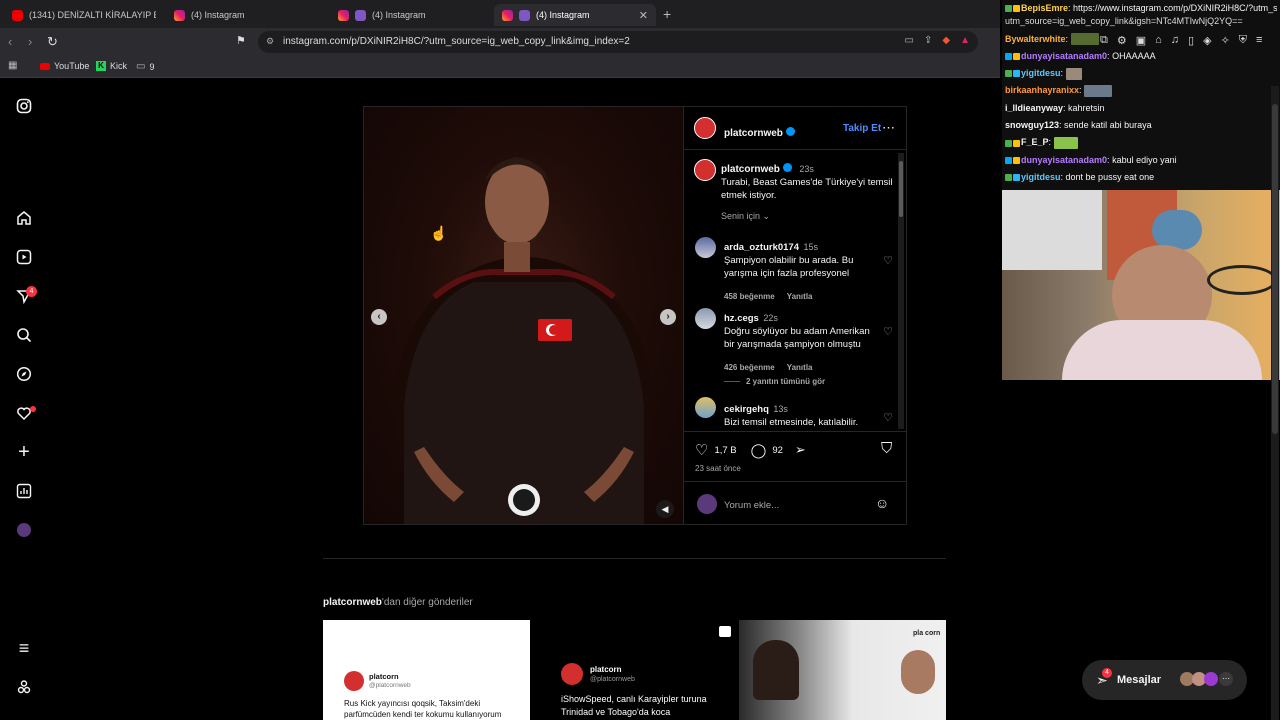  I want to click on bookmark-folder: ▭ 9, so click(145, 66).